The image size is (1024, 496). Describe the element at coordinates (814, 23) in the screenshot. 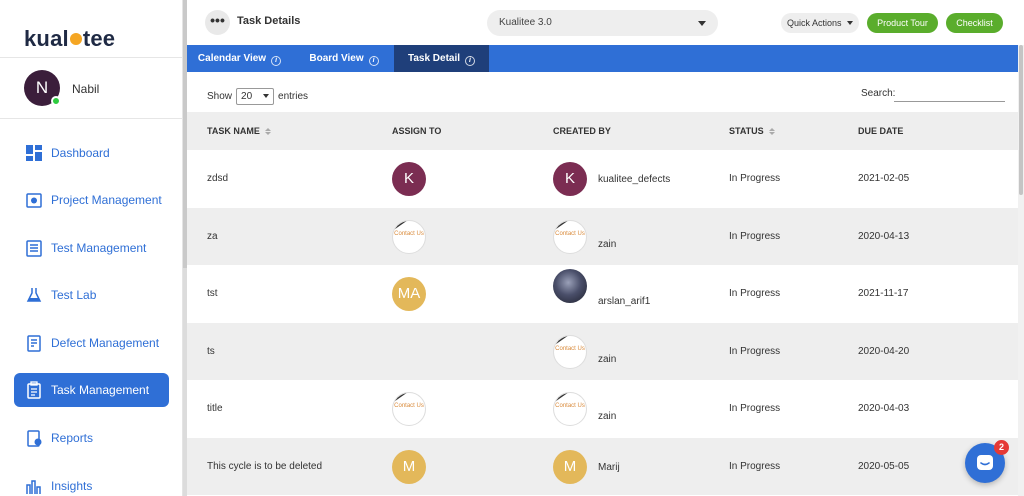

I see `quick-actions-label: Quick Actions` at that location.